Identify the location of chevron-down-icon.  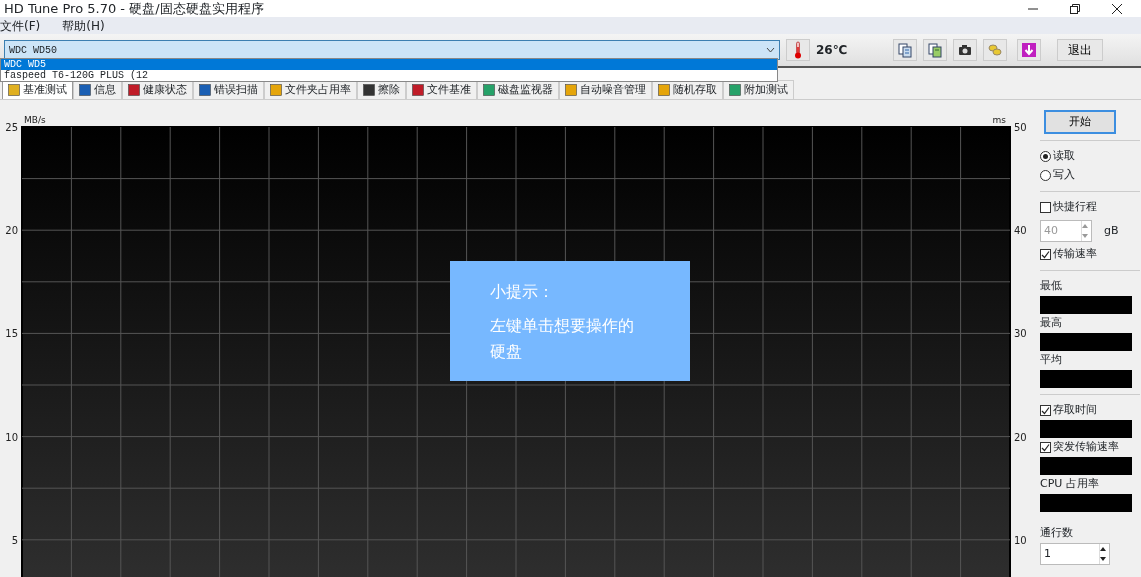
(770, 50).